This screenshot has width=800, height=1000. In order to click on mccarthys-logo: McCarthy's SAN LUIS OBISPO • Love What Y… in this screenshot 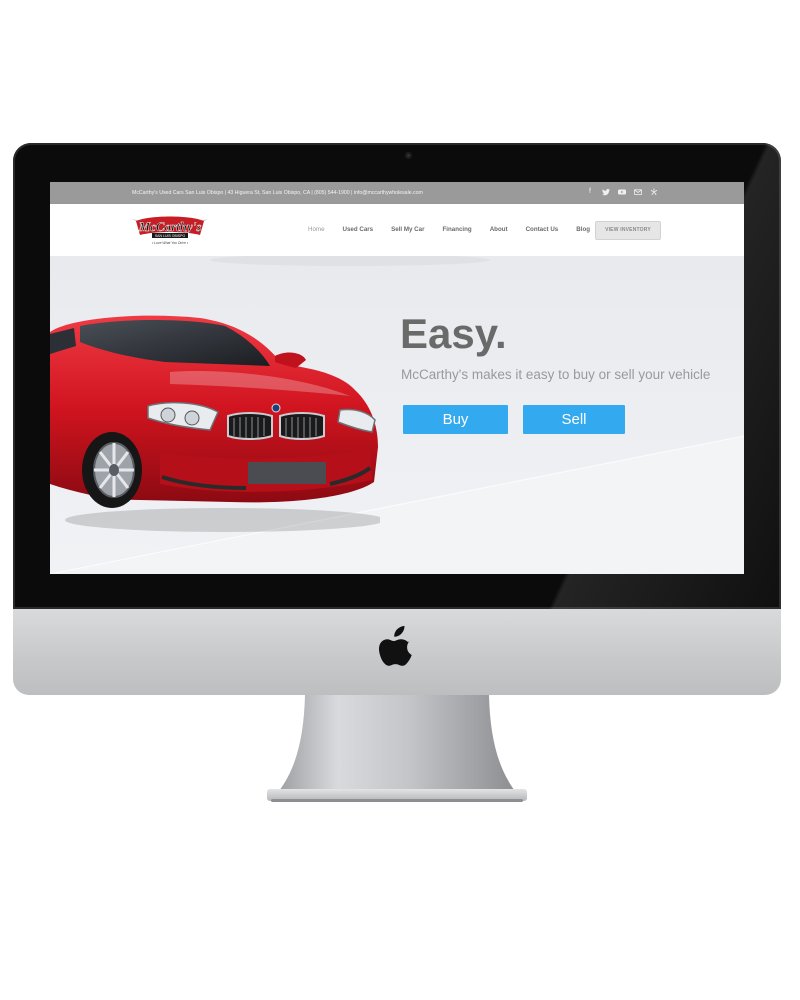, I will do `click(170, 230)`.